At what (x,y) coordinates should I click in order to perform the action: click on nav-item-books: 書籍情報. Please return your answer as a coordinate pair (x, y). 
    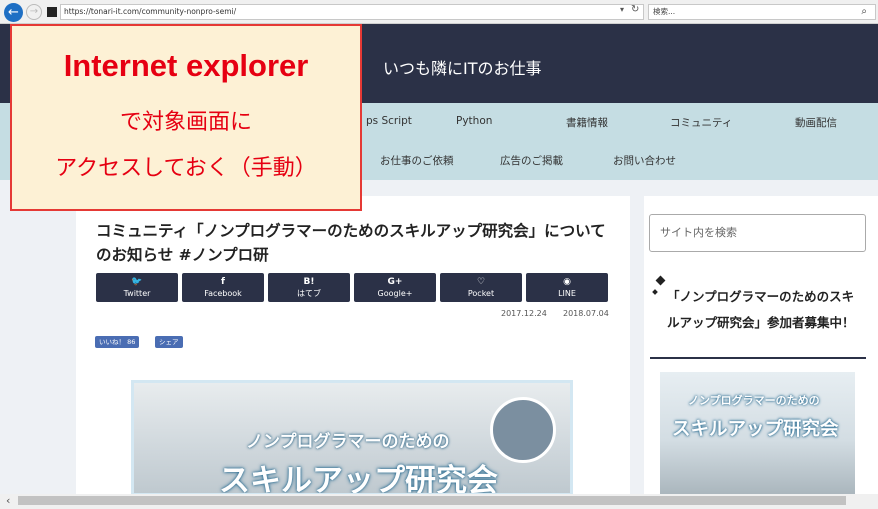
    Looking at the image, I should click on (587, 122).